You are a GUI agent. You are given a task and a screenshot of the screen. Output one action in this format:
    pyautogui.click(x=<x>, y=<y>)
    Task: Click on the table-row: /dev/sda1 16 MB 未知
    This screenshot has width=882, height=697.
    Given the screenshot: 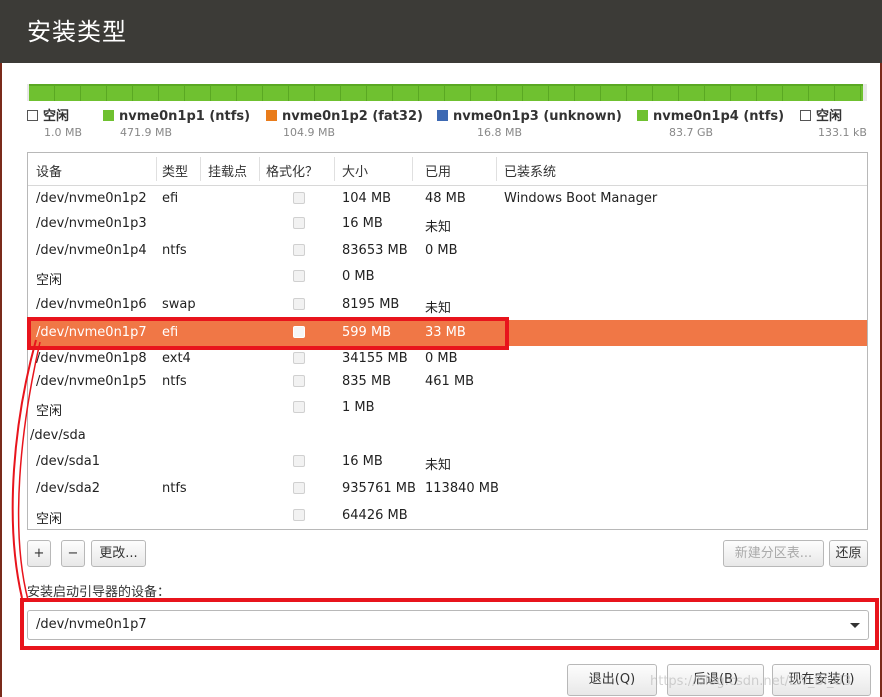 What is the action you would take?
    pyautogui.click(x=447, y=462)
    